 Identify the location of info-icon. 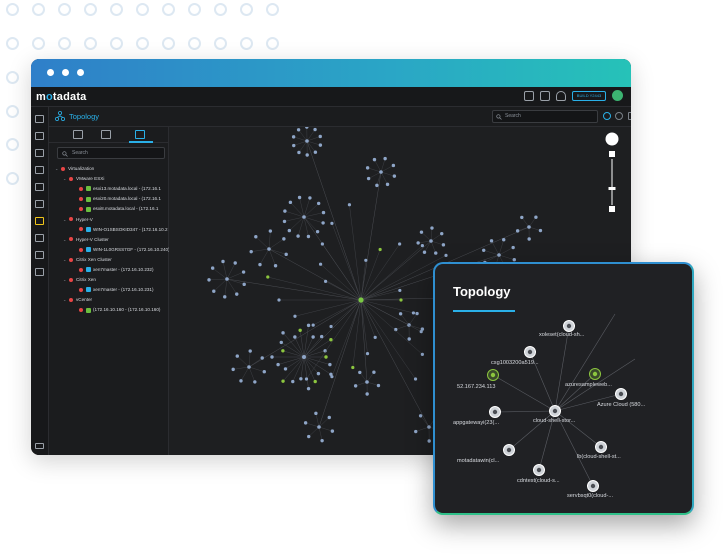
(607, 116).